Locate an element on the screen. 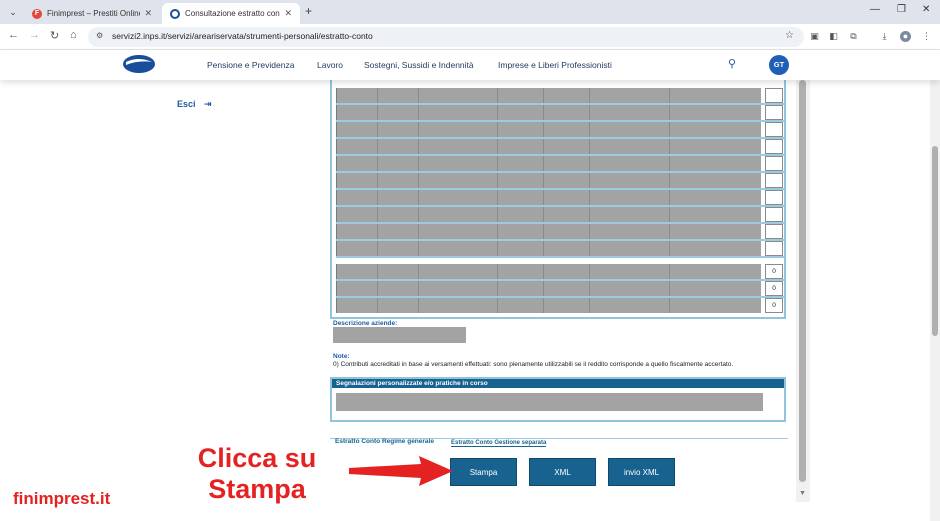 The width and height of the screenshot is (940, 521). close-window-icon: ✕ is located at coordinates (926, 9).